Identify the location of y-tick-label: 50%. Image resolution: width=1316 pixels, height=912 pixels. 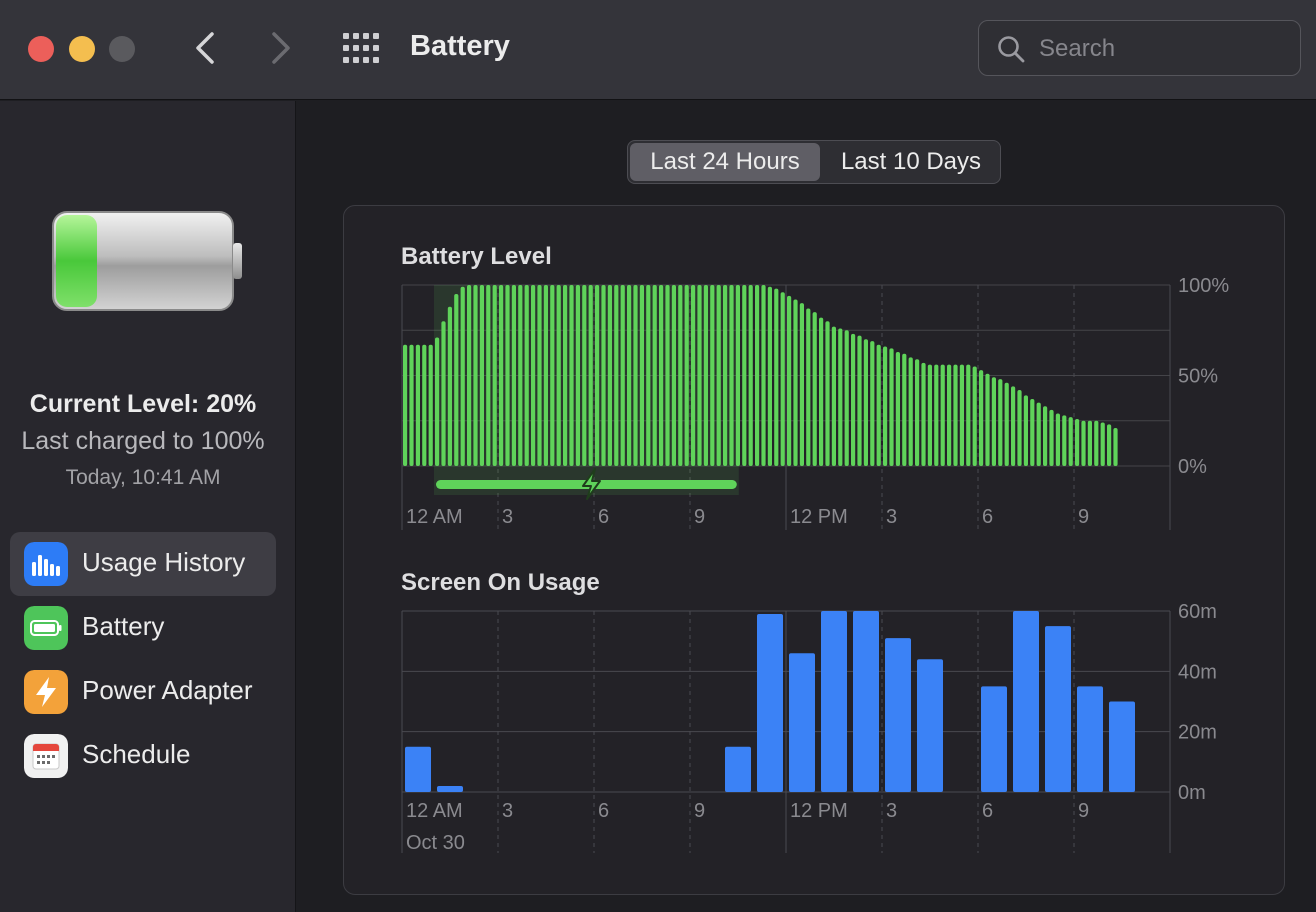
(1198, 377).